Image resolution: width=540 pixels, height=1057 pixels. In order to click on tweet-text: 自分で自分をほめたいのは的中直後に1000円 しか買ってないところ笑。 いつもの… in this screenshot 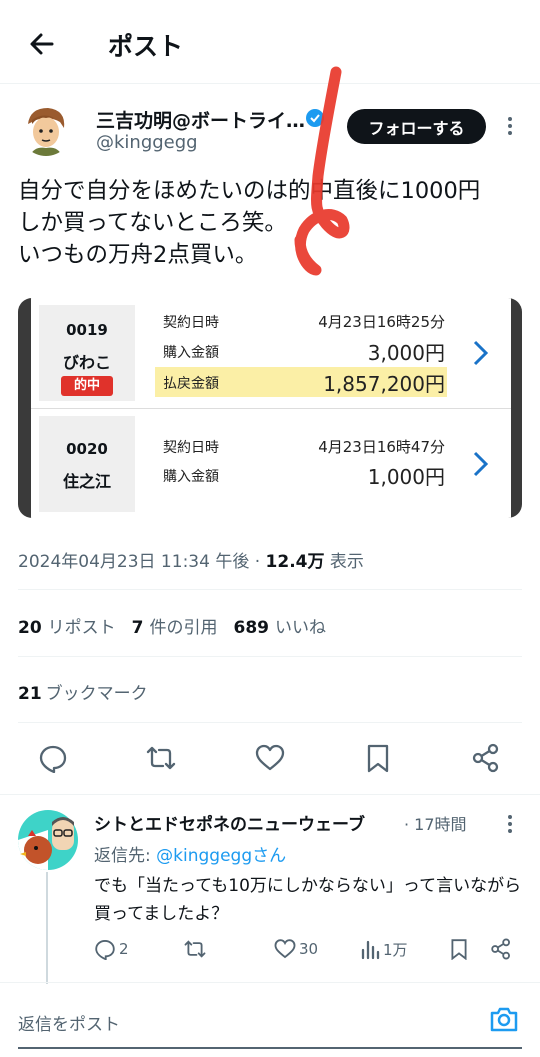, I will do `click(249, 223)`.